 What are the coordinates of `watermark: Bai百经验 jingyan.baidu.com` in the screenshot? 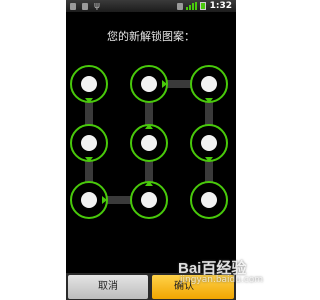 It's located at (225, 277).